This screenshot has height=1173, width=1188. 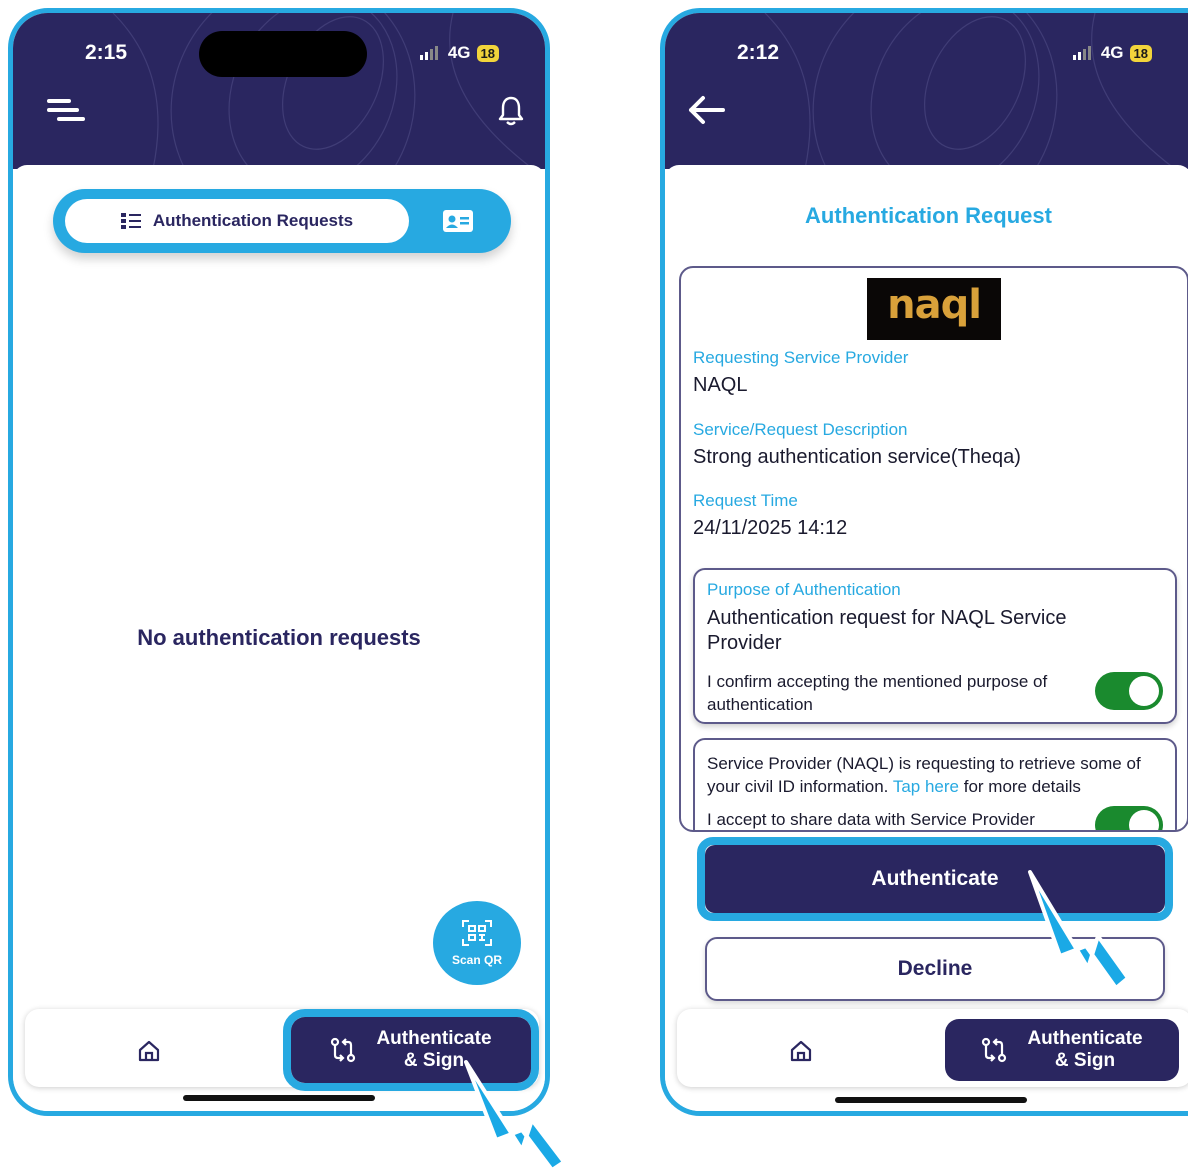 What do you see at coordinates (458, 221) in the screenshot?
I see `id-card-icon` at bounding box center [458, 221].